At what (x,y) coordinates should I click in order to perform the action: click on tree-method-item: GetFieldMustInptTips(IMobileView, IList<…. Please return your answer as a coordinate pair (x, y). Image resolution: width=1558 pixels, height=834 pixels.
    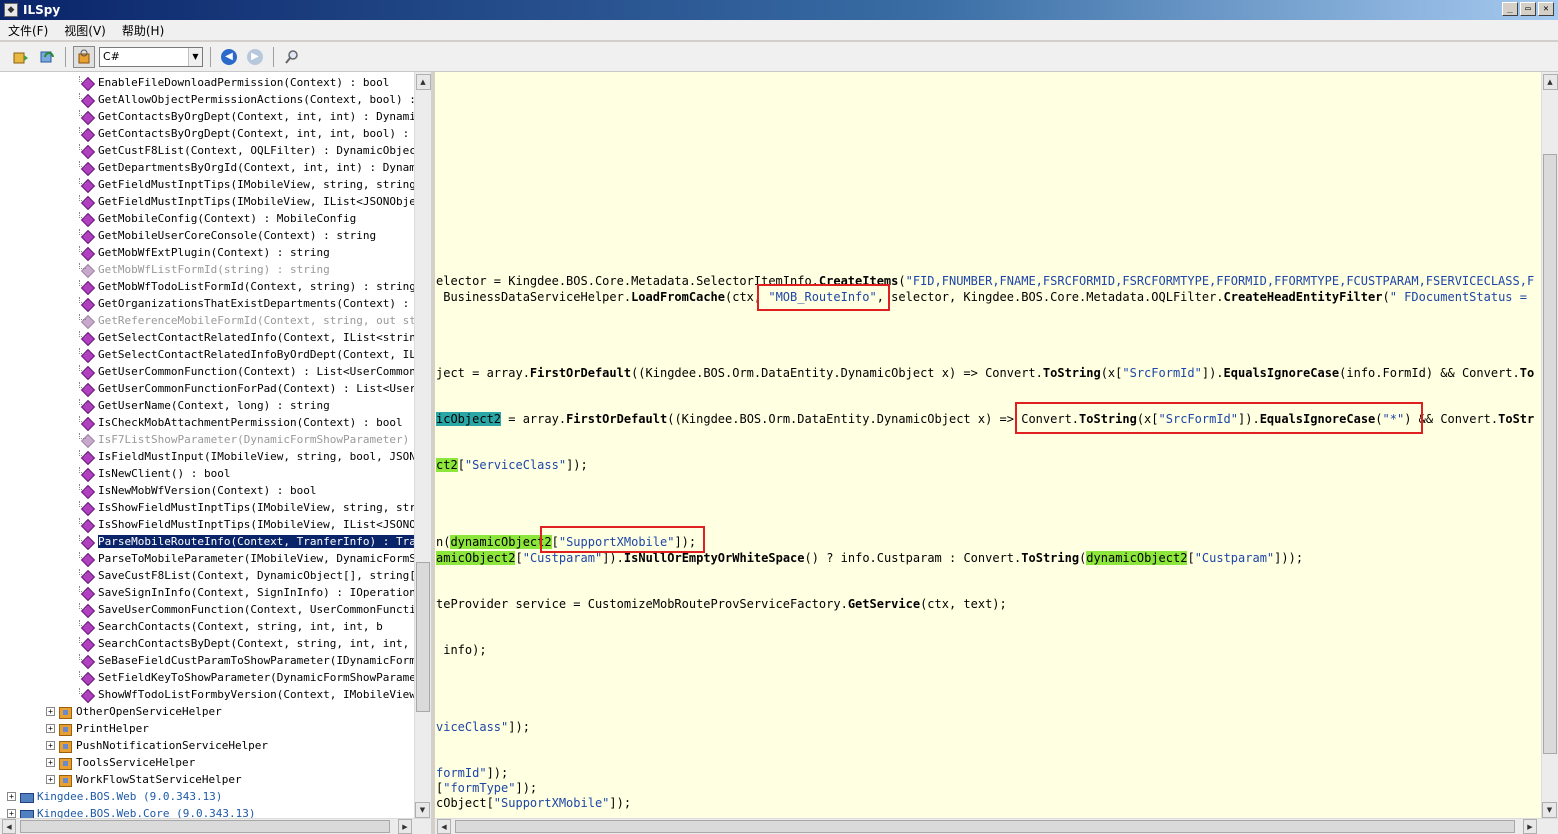
    Looking at the image, I should click on (247, 201).